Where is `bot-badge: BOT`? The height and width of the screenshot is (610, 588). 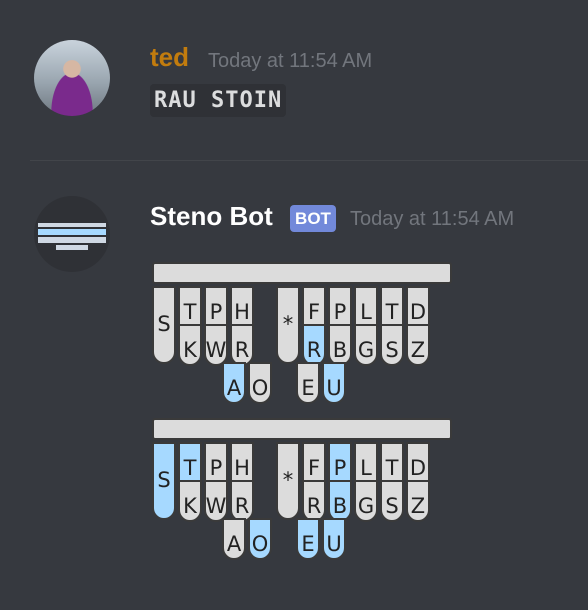 bot-badge: BOT is located at coordinates (313, 218).